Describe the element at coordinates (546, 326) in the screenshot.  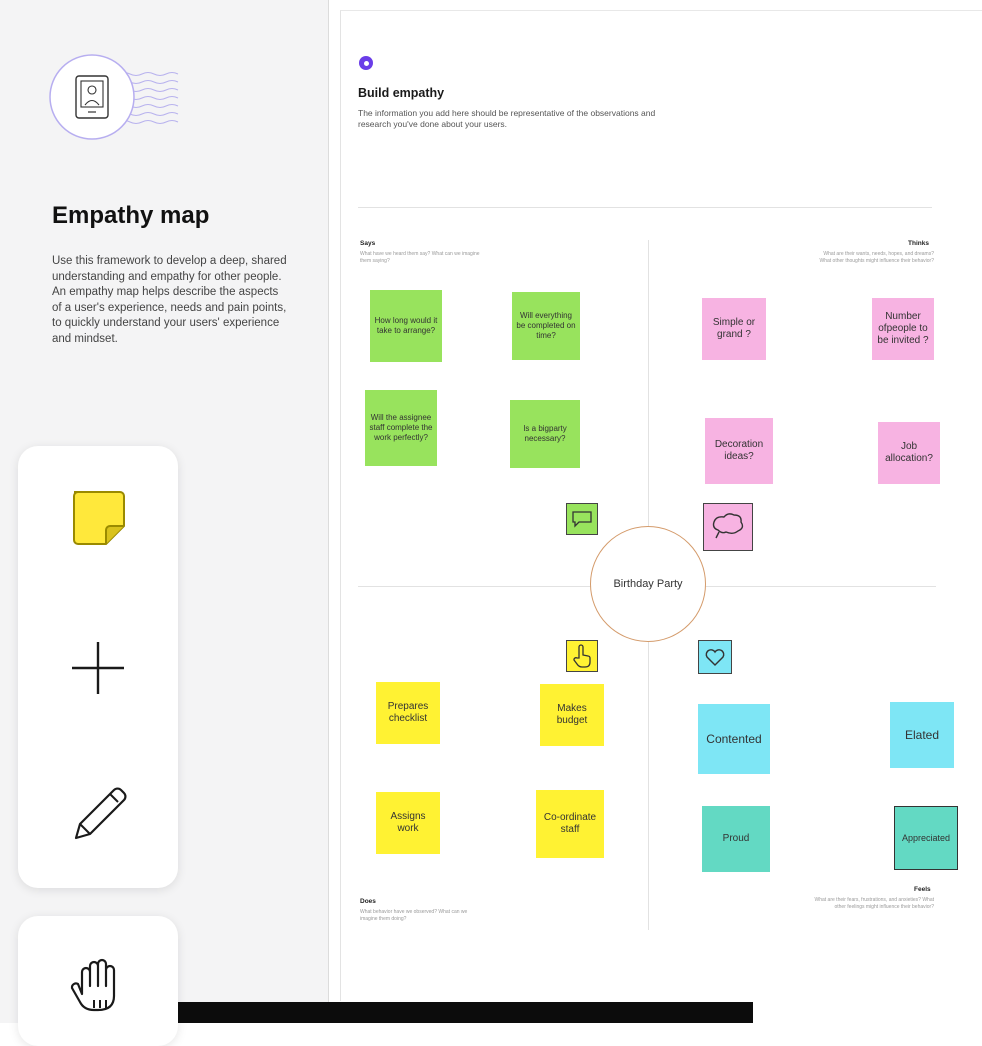
I see `says-note: Will everything be completed on time?` at that location.